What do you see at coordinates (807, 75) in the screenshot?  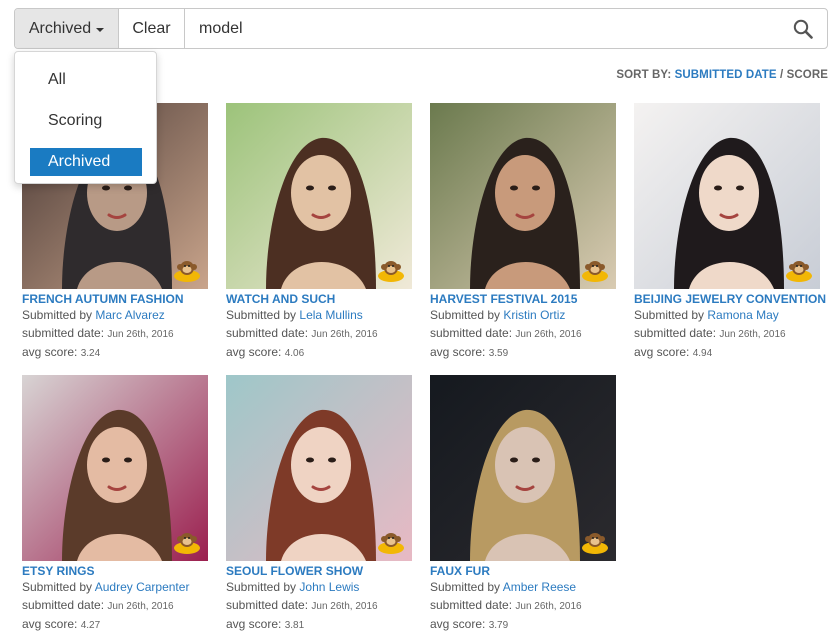 I see `sort-option-score: SCORE` at bounding box center [807, 75].